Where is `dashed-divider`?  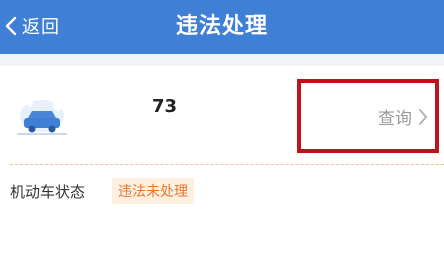 dashed-divider is located at coordinates (227, 164).